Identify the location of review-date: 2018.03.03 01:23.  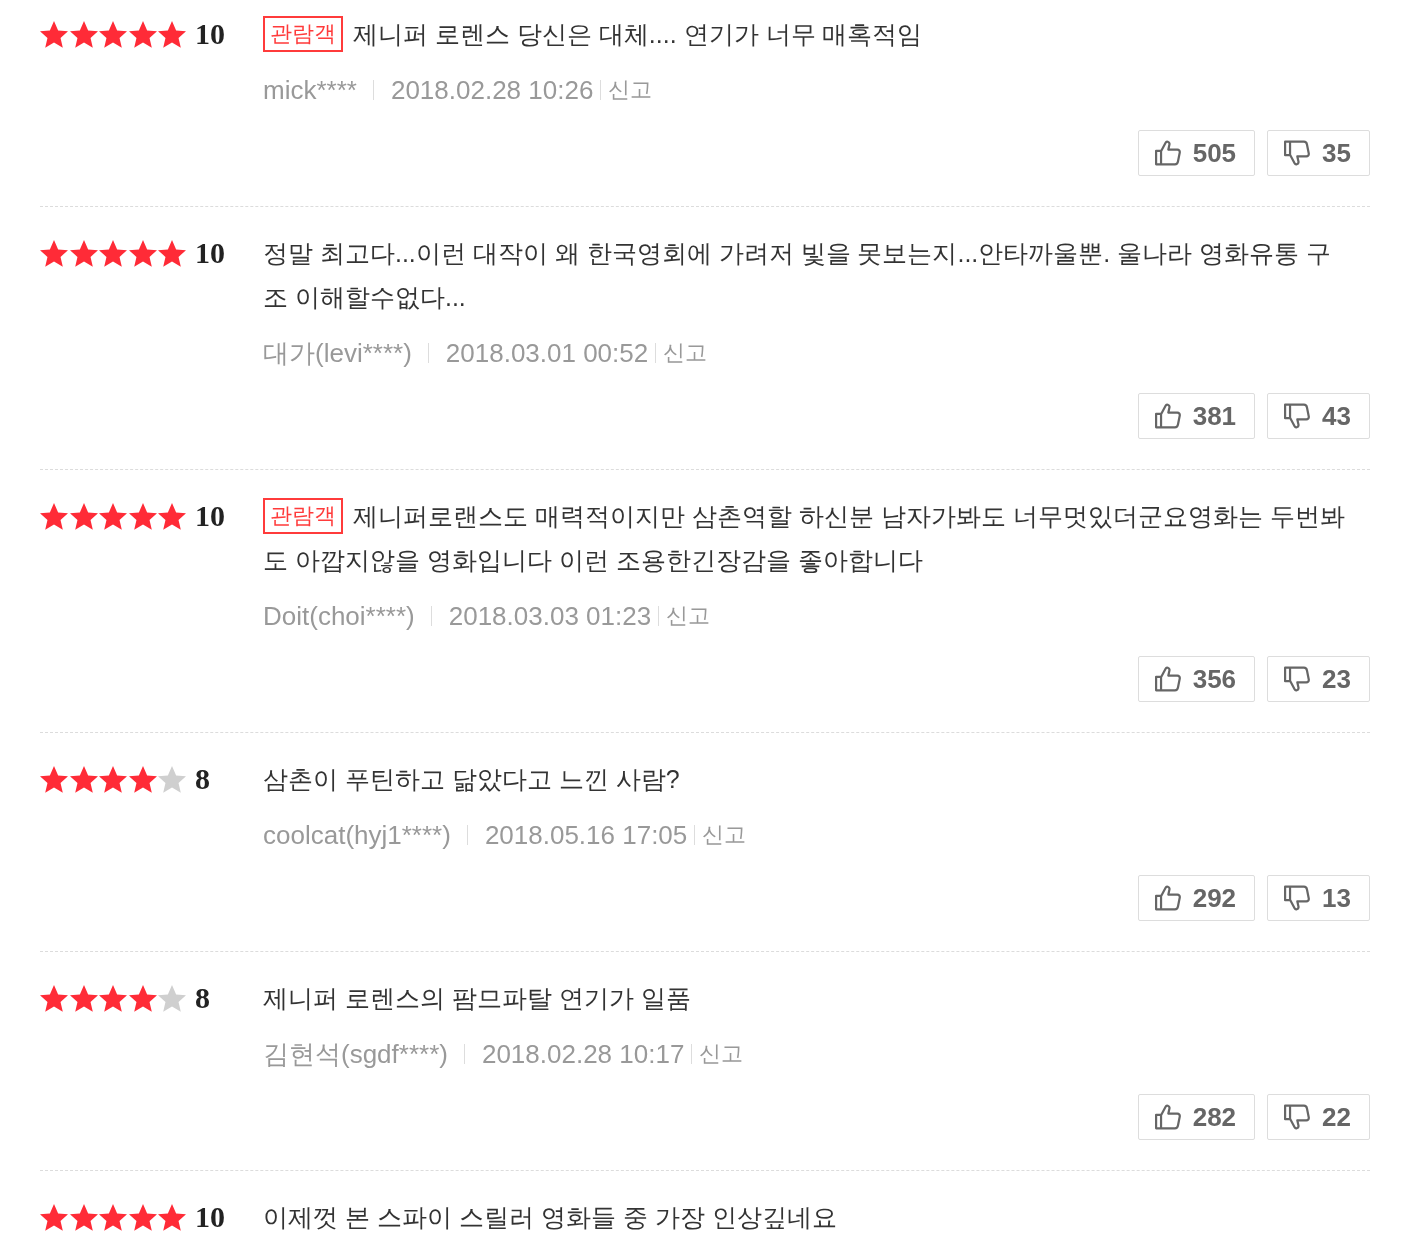
(550, 616).